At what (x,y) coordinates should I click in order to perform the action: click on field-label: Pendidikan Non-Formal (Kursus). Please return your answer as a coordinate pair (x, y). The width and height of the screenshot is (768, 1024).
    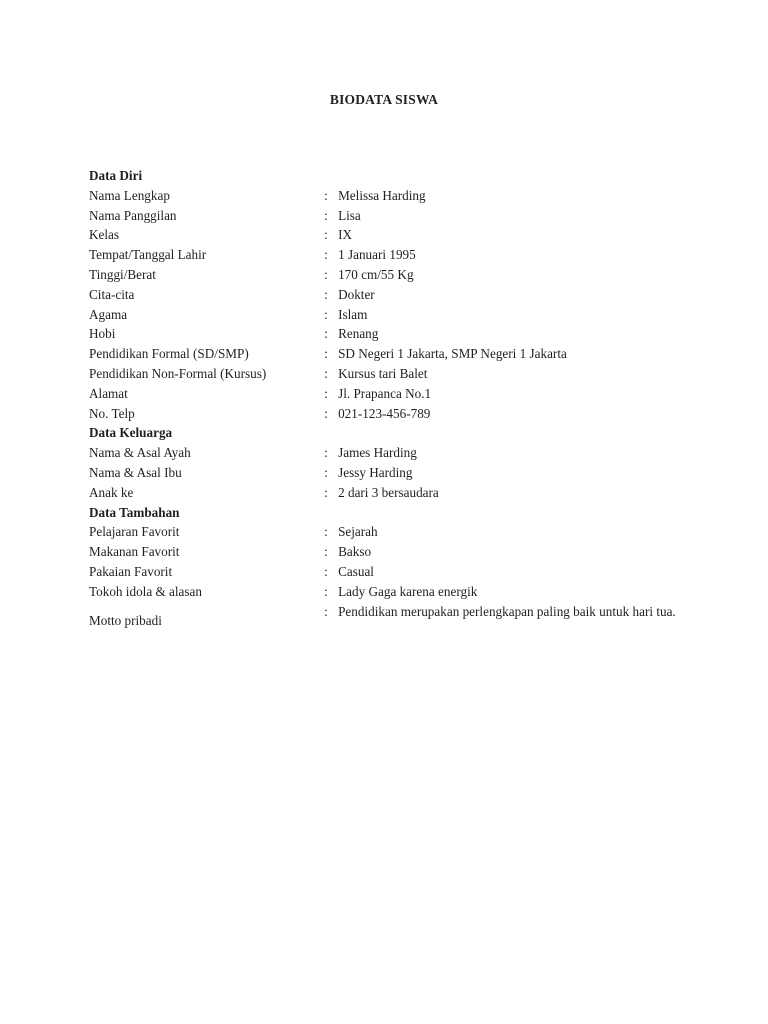
    Looking at the image, I should click on (178, 373).